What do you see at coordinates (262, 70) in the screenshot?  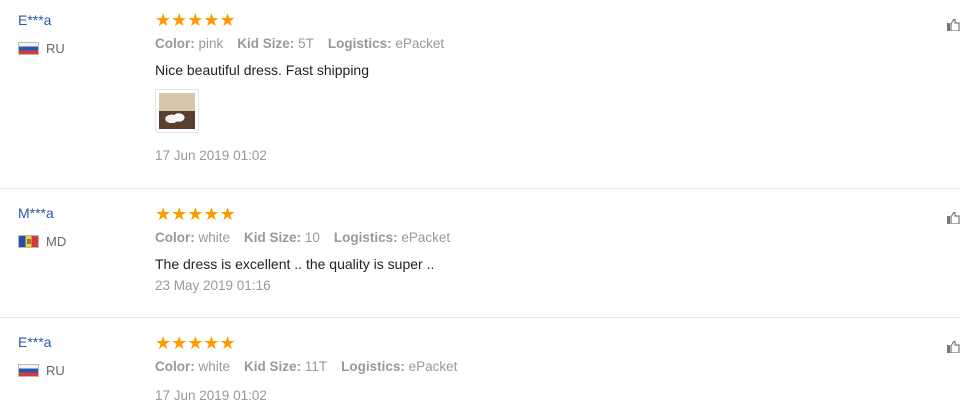 I see `review-text: Nice beautiful dress. Fast shipping` at bounding box center [262, 70].